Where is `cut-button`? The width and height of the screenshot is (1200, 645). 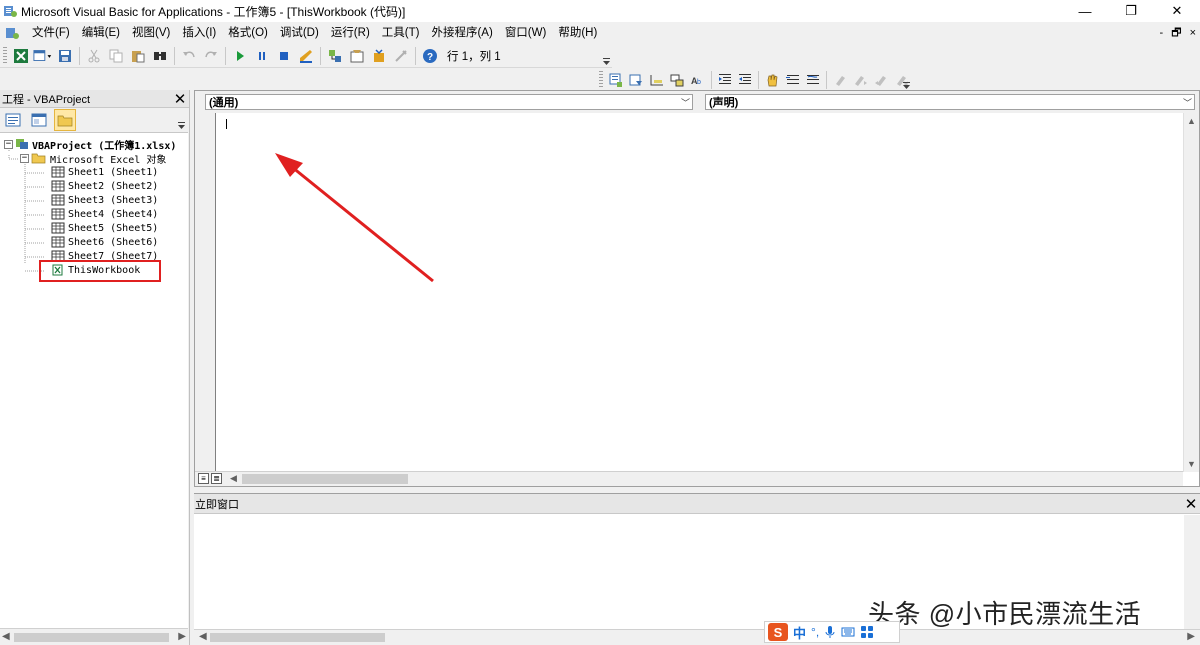 cut-button is located at coordinates (94, 56).